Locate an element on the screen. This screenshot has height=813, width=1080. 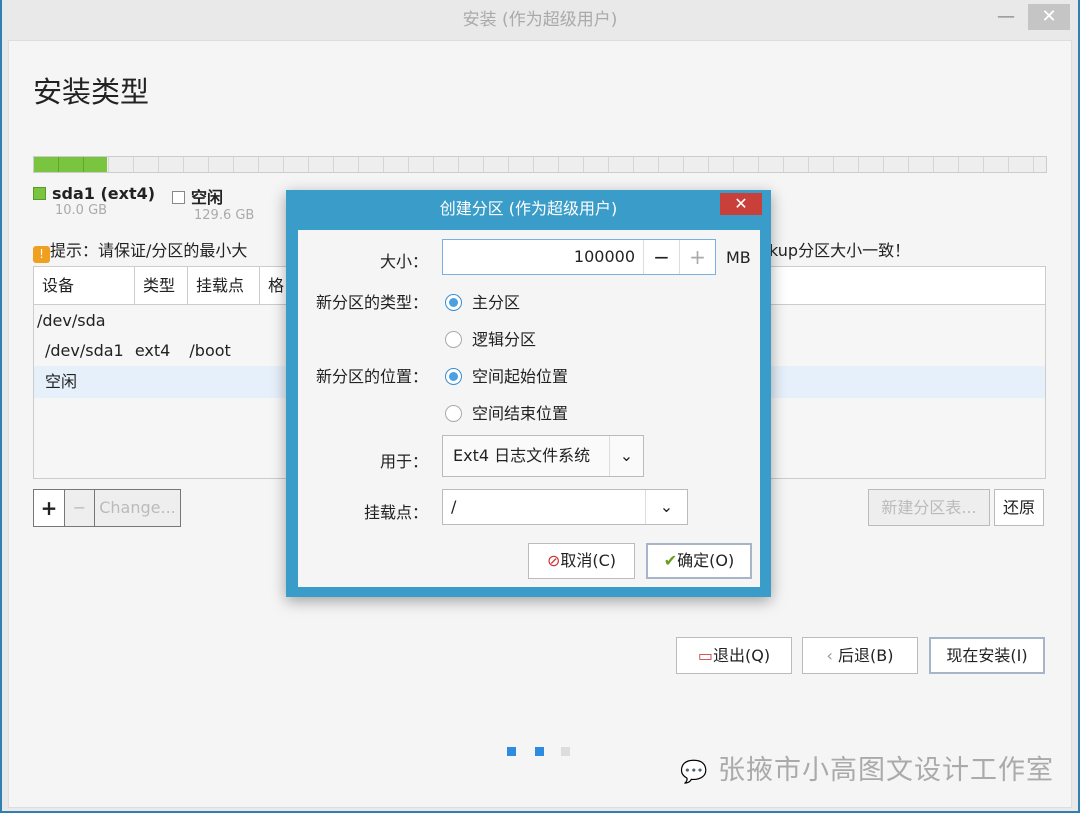
radio-label: 逻辑分区 is located at coordinates (504, 339).